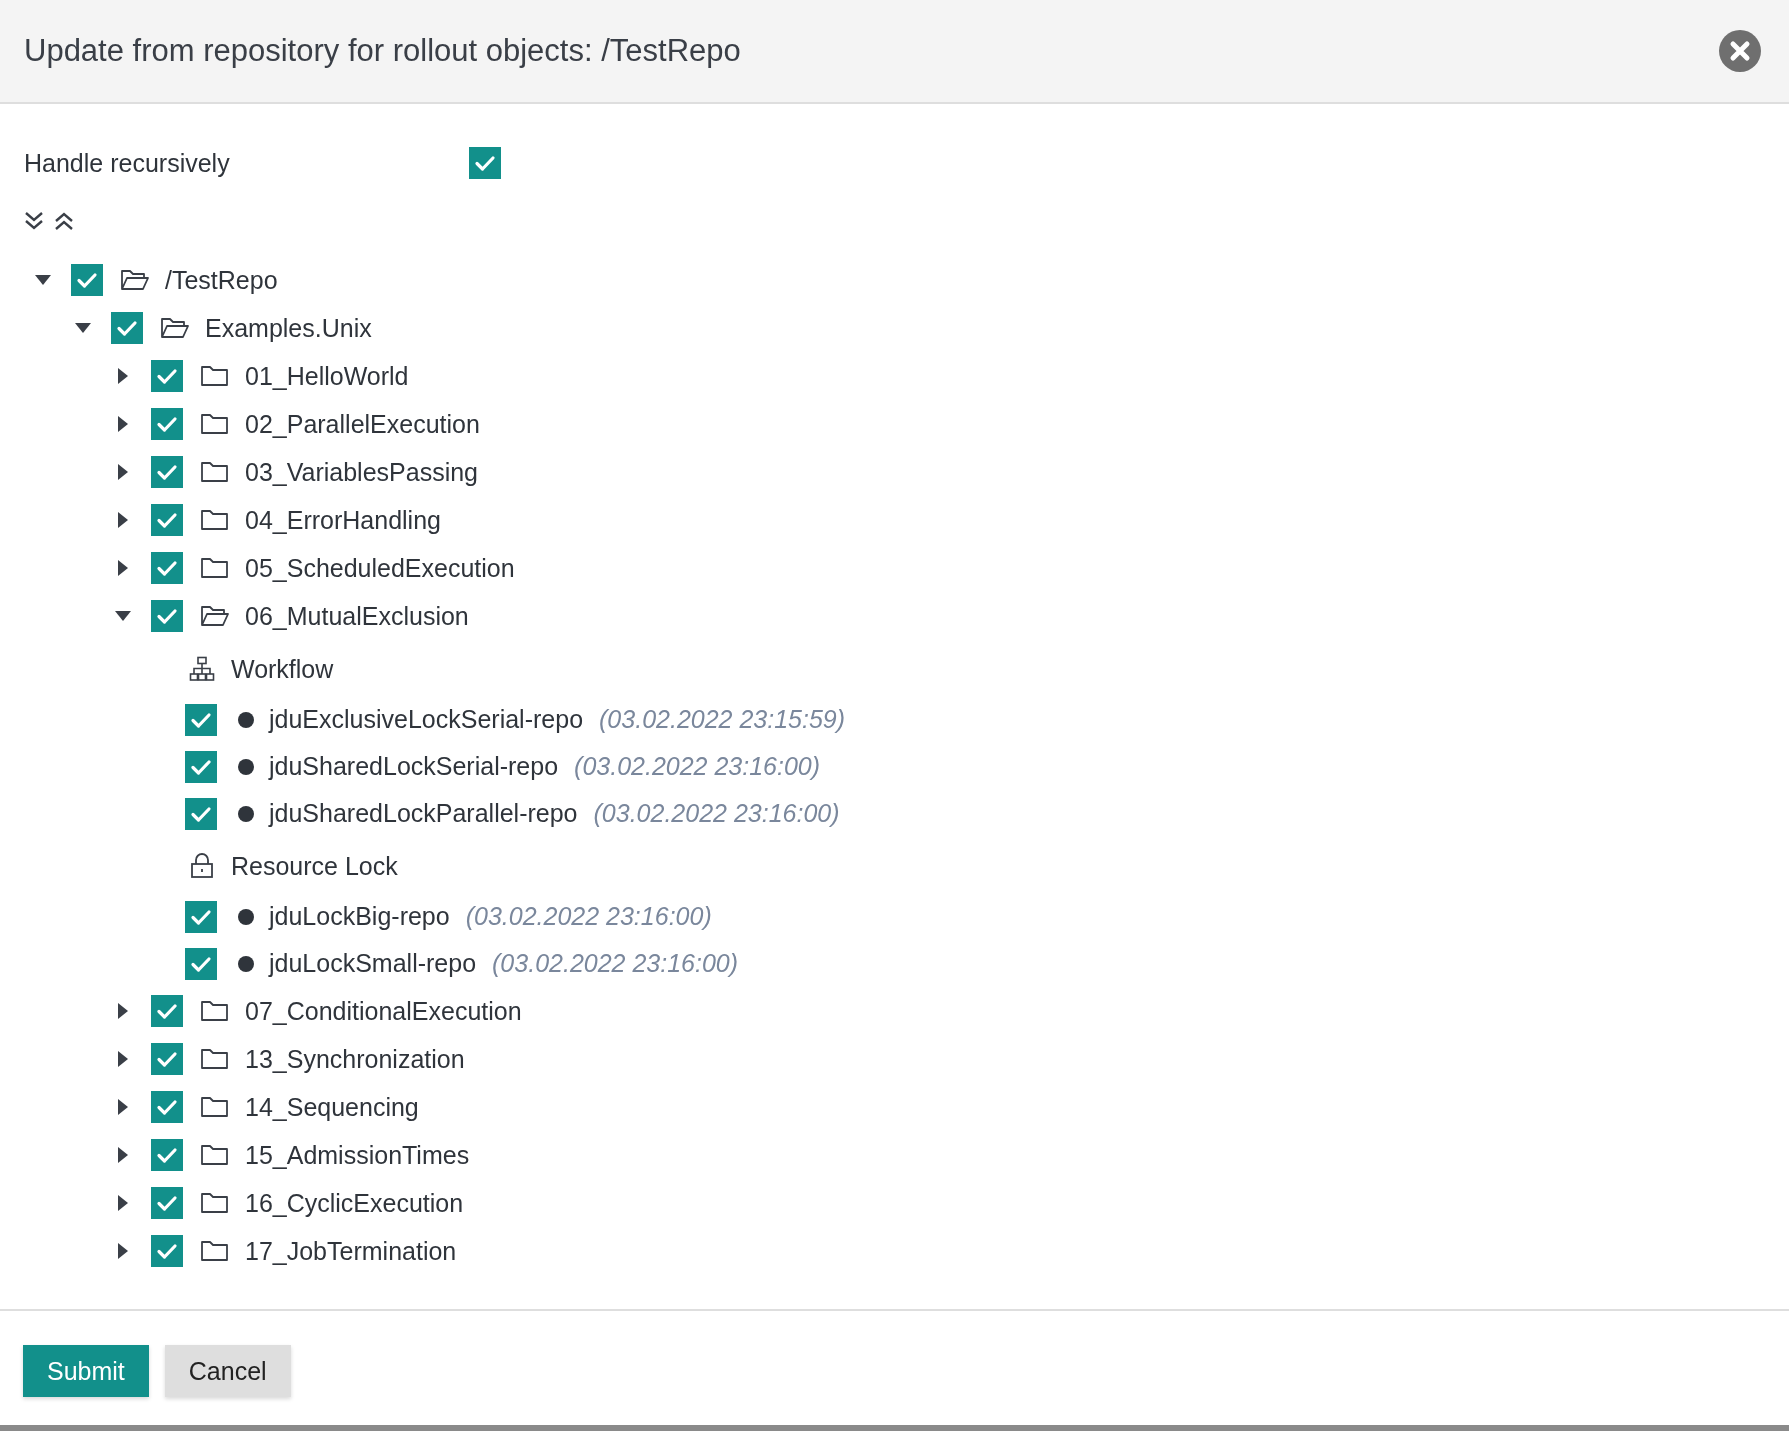  Describe the element at coordinates (722, 719) in the screenshot. I see `timestamp: (03.02.2022 23:15:59)` at that location.